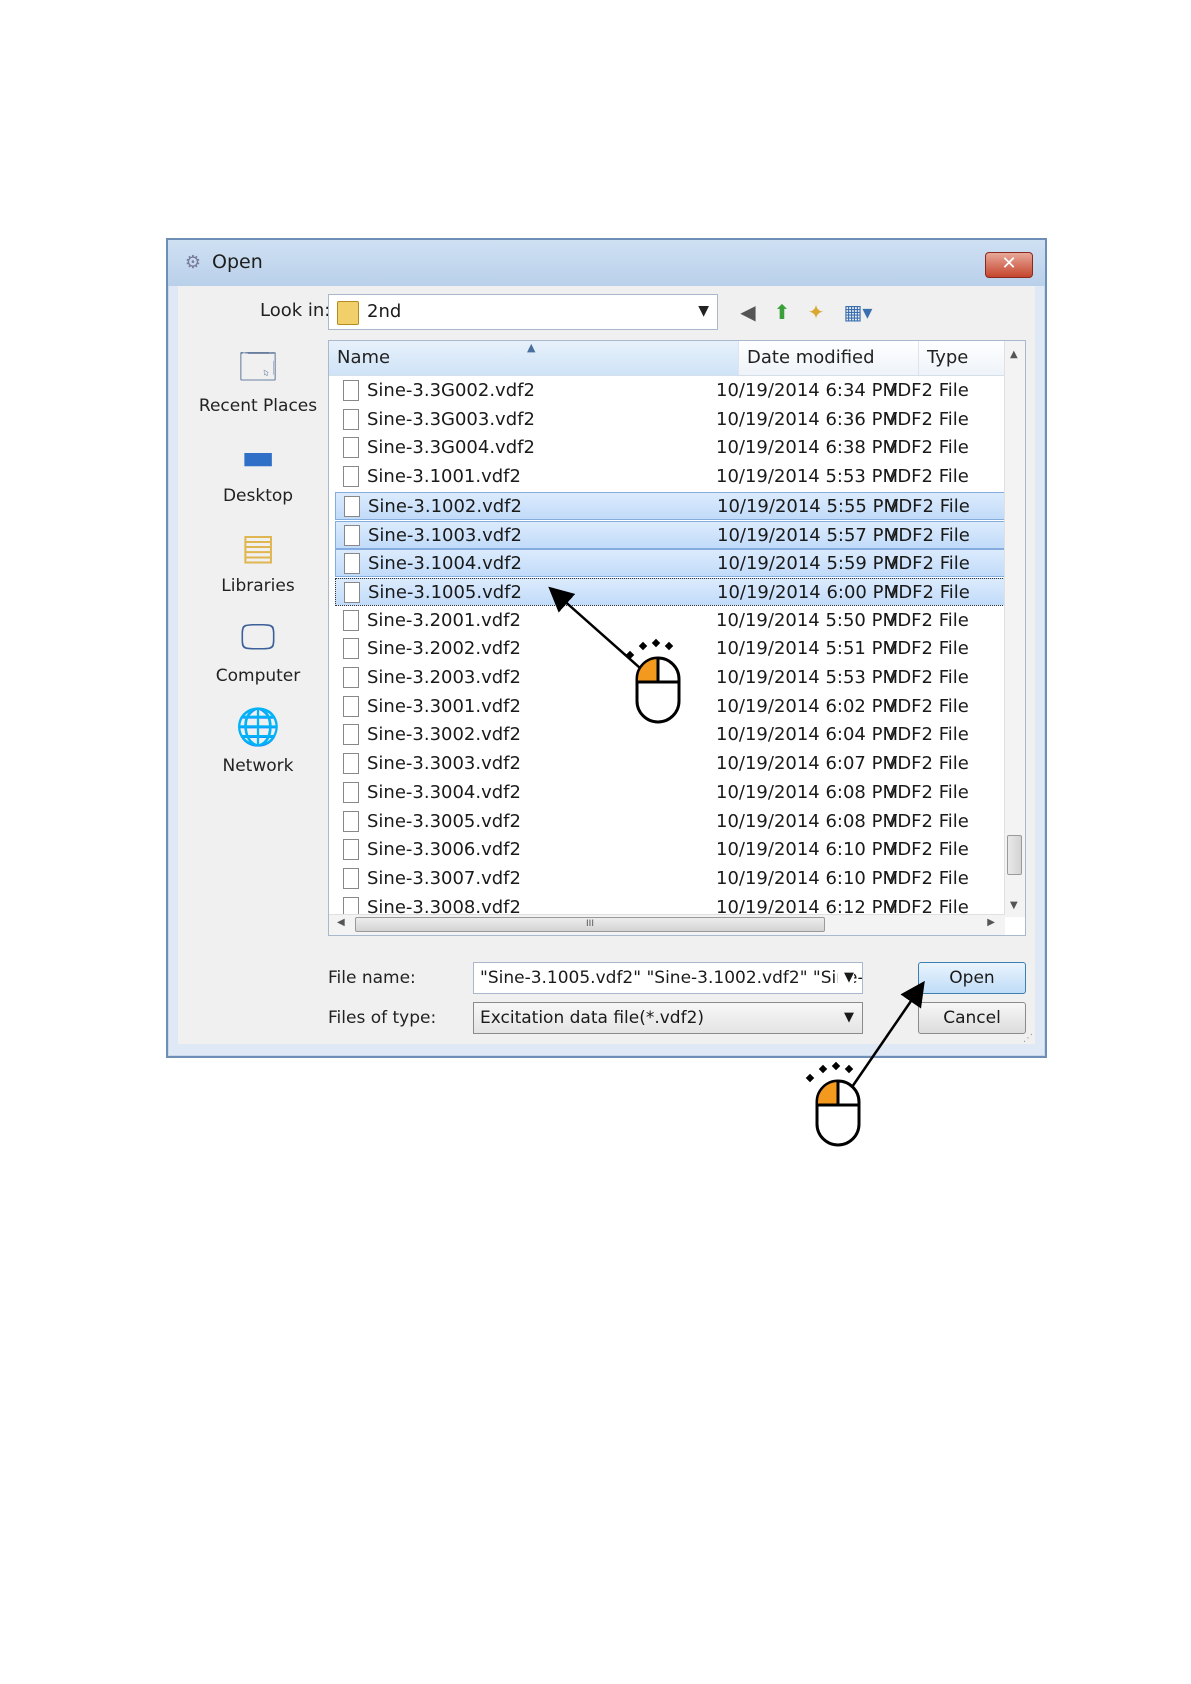  Describe the element at coordinates (807, 448) in the screenshot. I see `file-date: 10/19/2014 6:38 PM` at that location.